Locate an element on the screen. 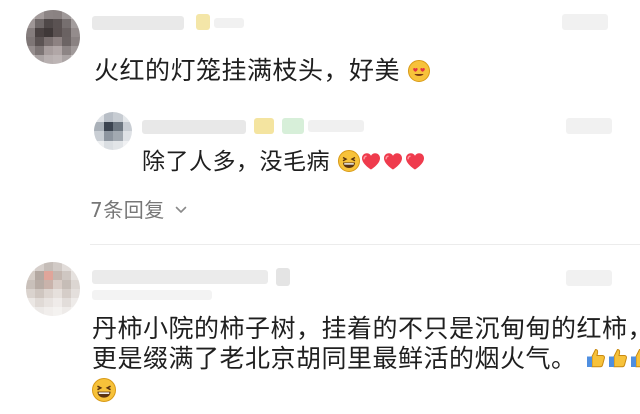  reply-text: 除了人多，没毛病 is located at coordinates (284, 162).